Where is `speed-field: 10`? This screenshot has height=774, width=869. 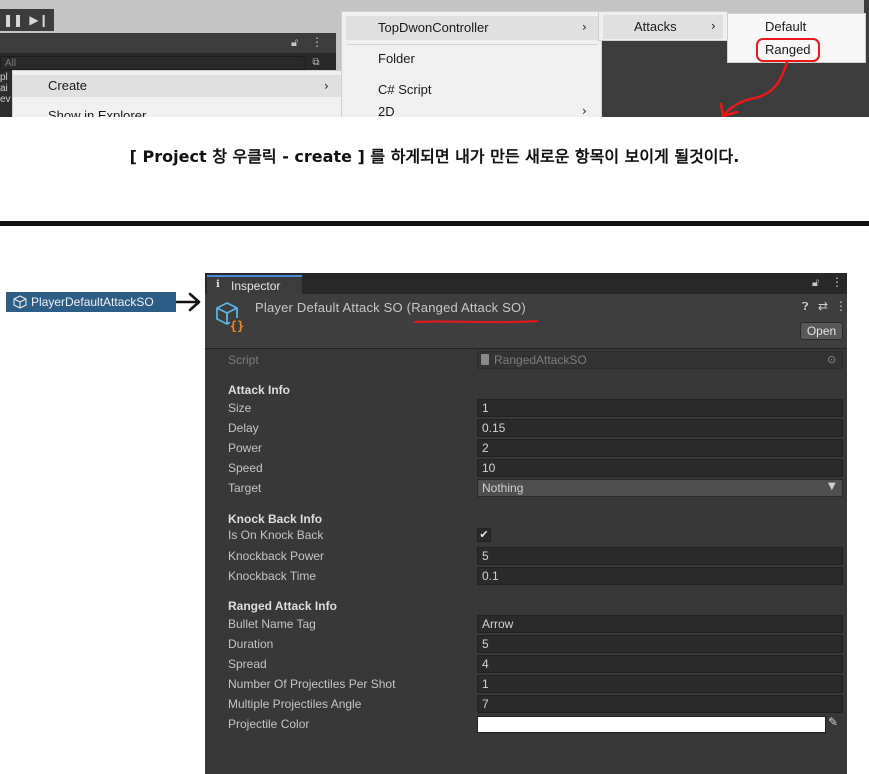 speed-field: 10 is located at coordinates (660, 468).